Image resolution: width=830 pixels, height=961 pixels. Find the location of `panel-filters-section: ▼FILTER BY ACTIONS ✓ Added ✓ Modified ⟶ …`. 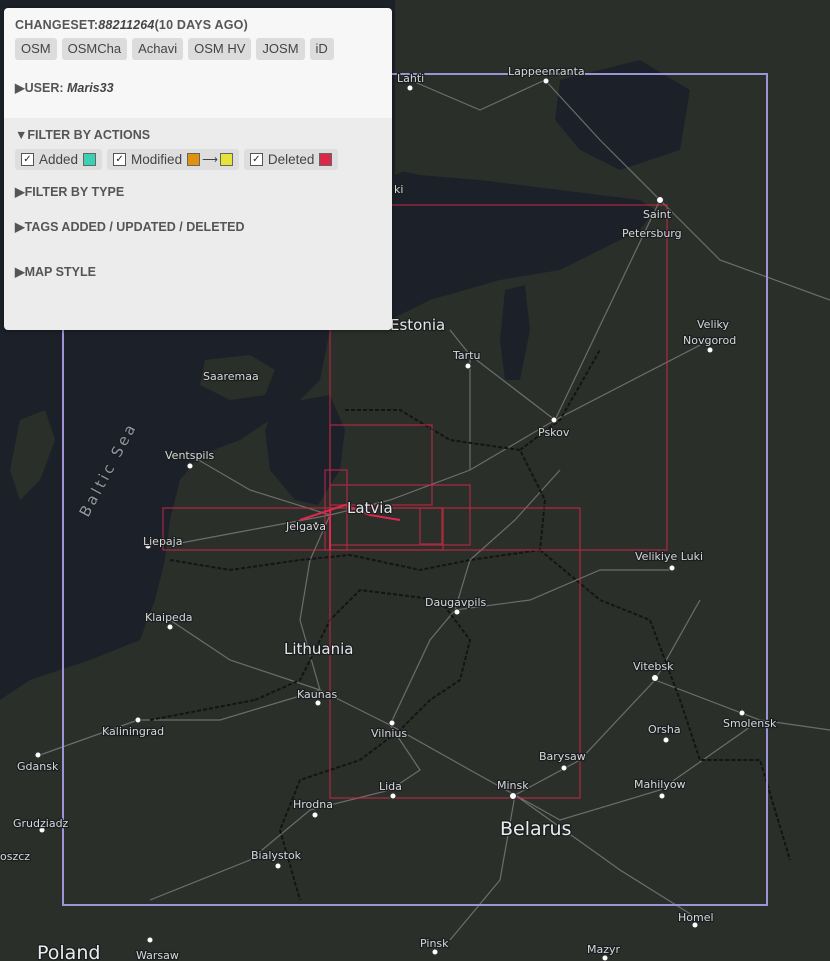

panel-filters-section: ▼FILTER BY ACTIONS ✓ Added ✓ Modified ⟶ … is located at coordinates (198, 224).